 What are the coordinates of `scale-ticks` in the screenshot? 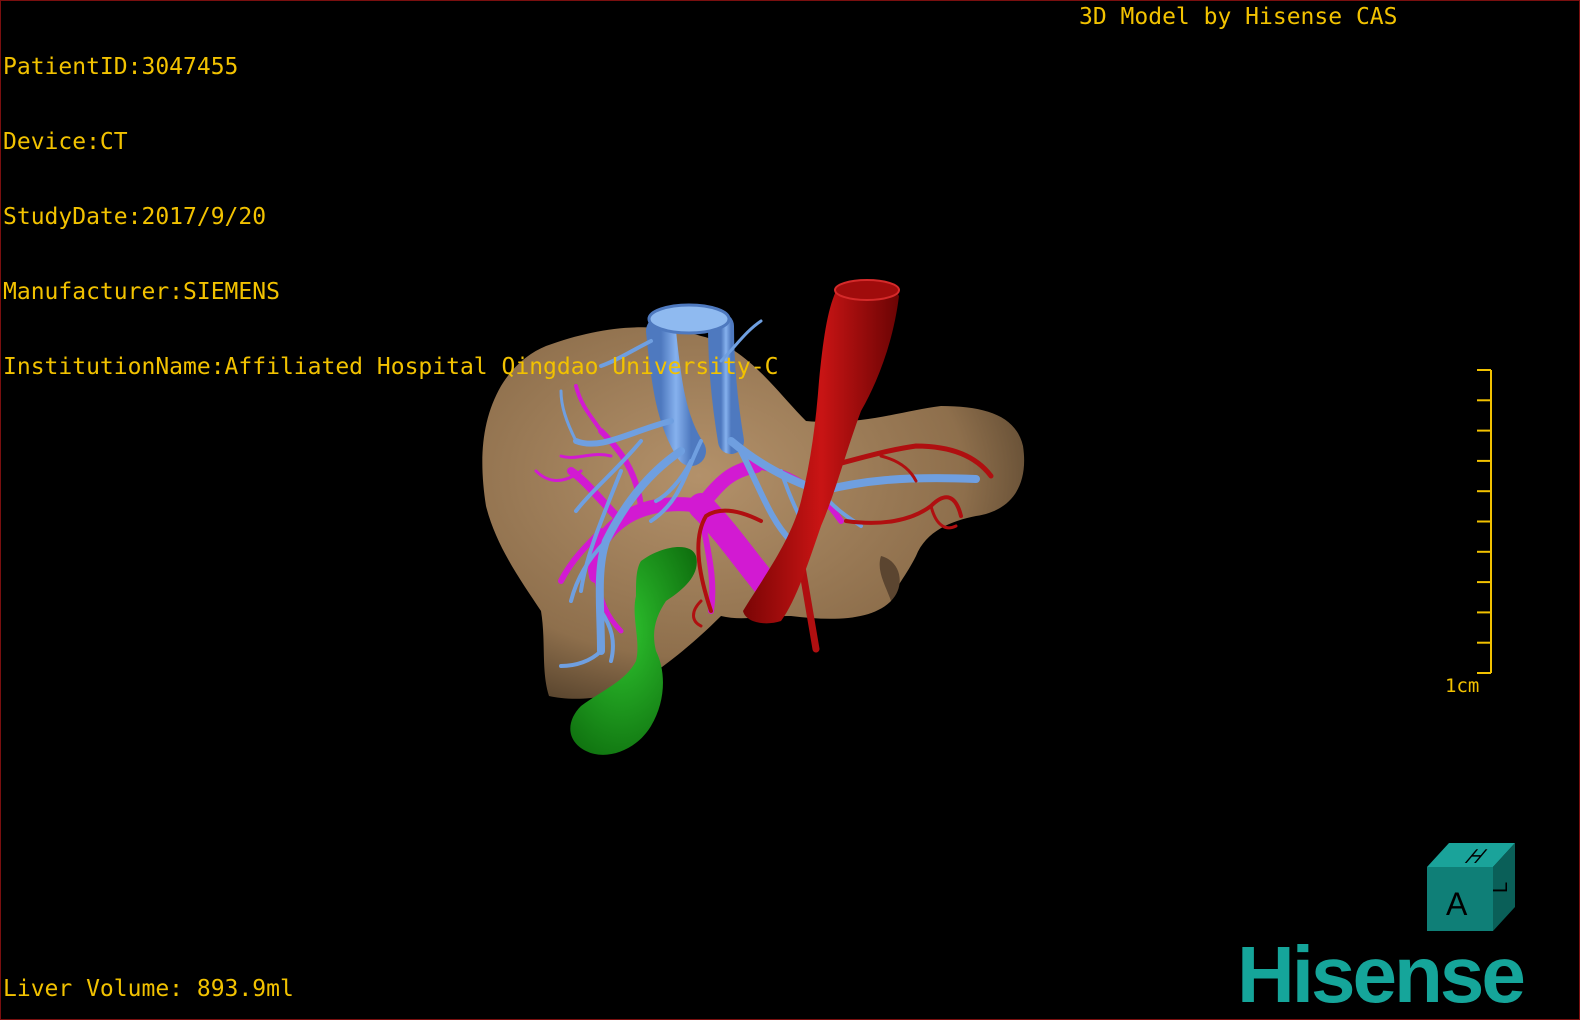 It's located at (1484, 521).